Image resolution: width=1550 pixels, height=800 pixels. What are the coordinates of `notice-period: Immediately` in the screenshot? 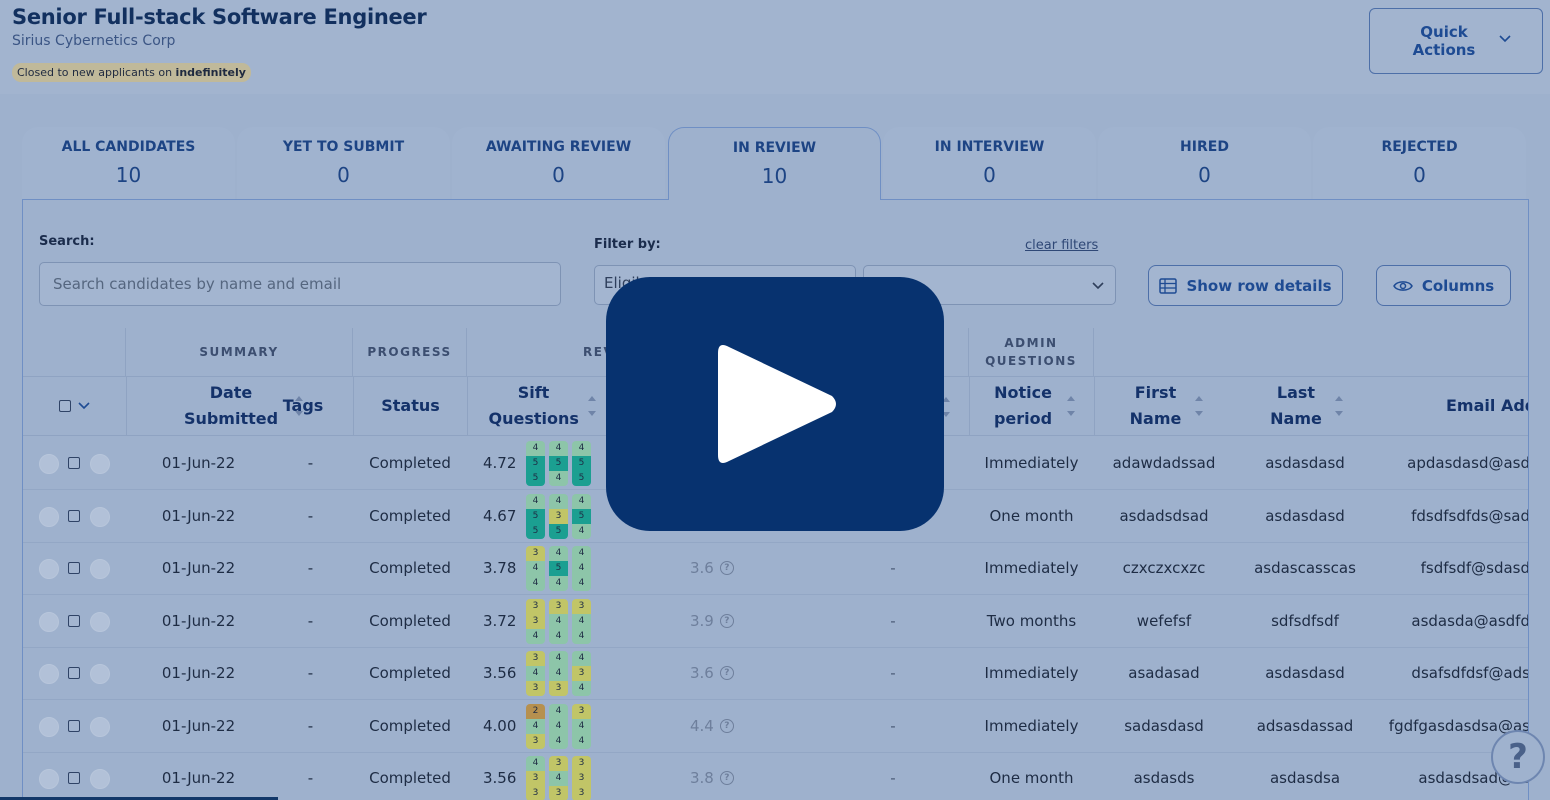 It's located at (1031, 463).